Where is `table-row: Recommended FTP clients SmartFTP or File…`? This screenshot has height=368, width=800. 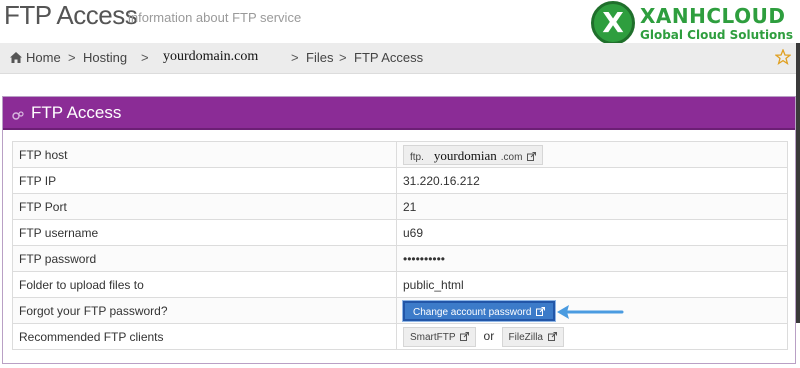 table-row: Recommended FTP clients SmartFTP or File… is located at coordinates (400, 336).